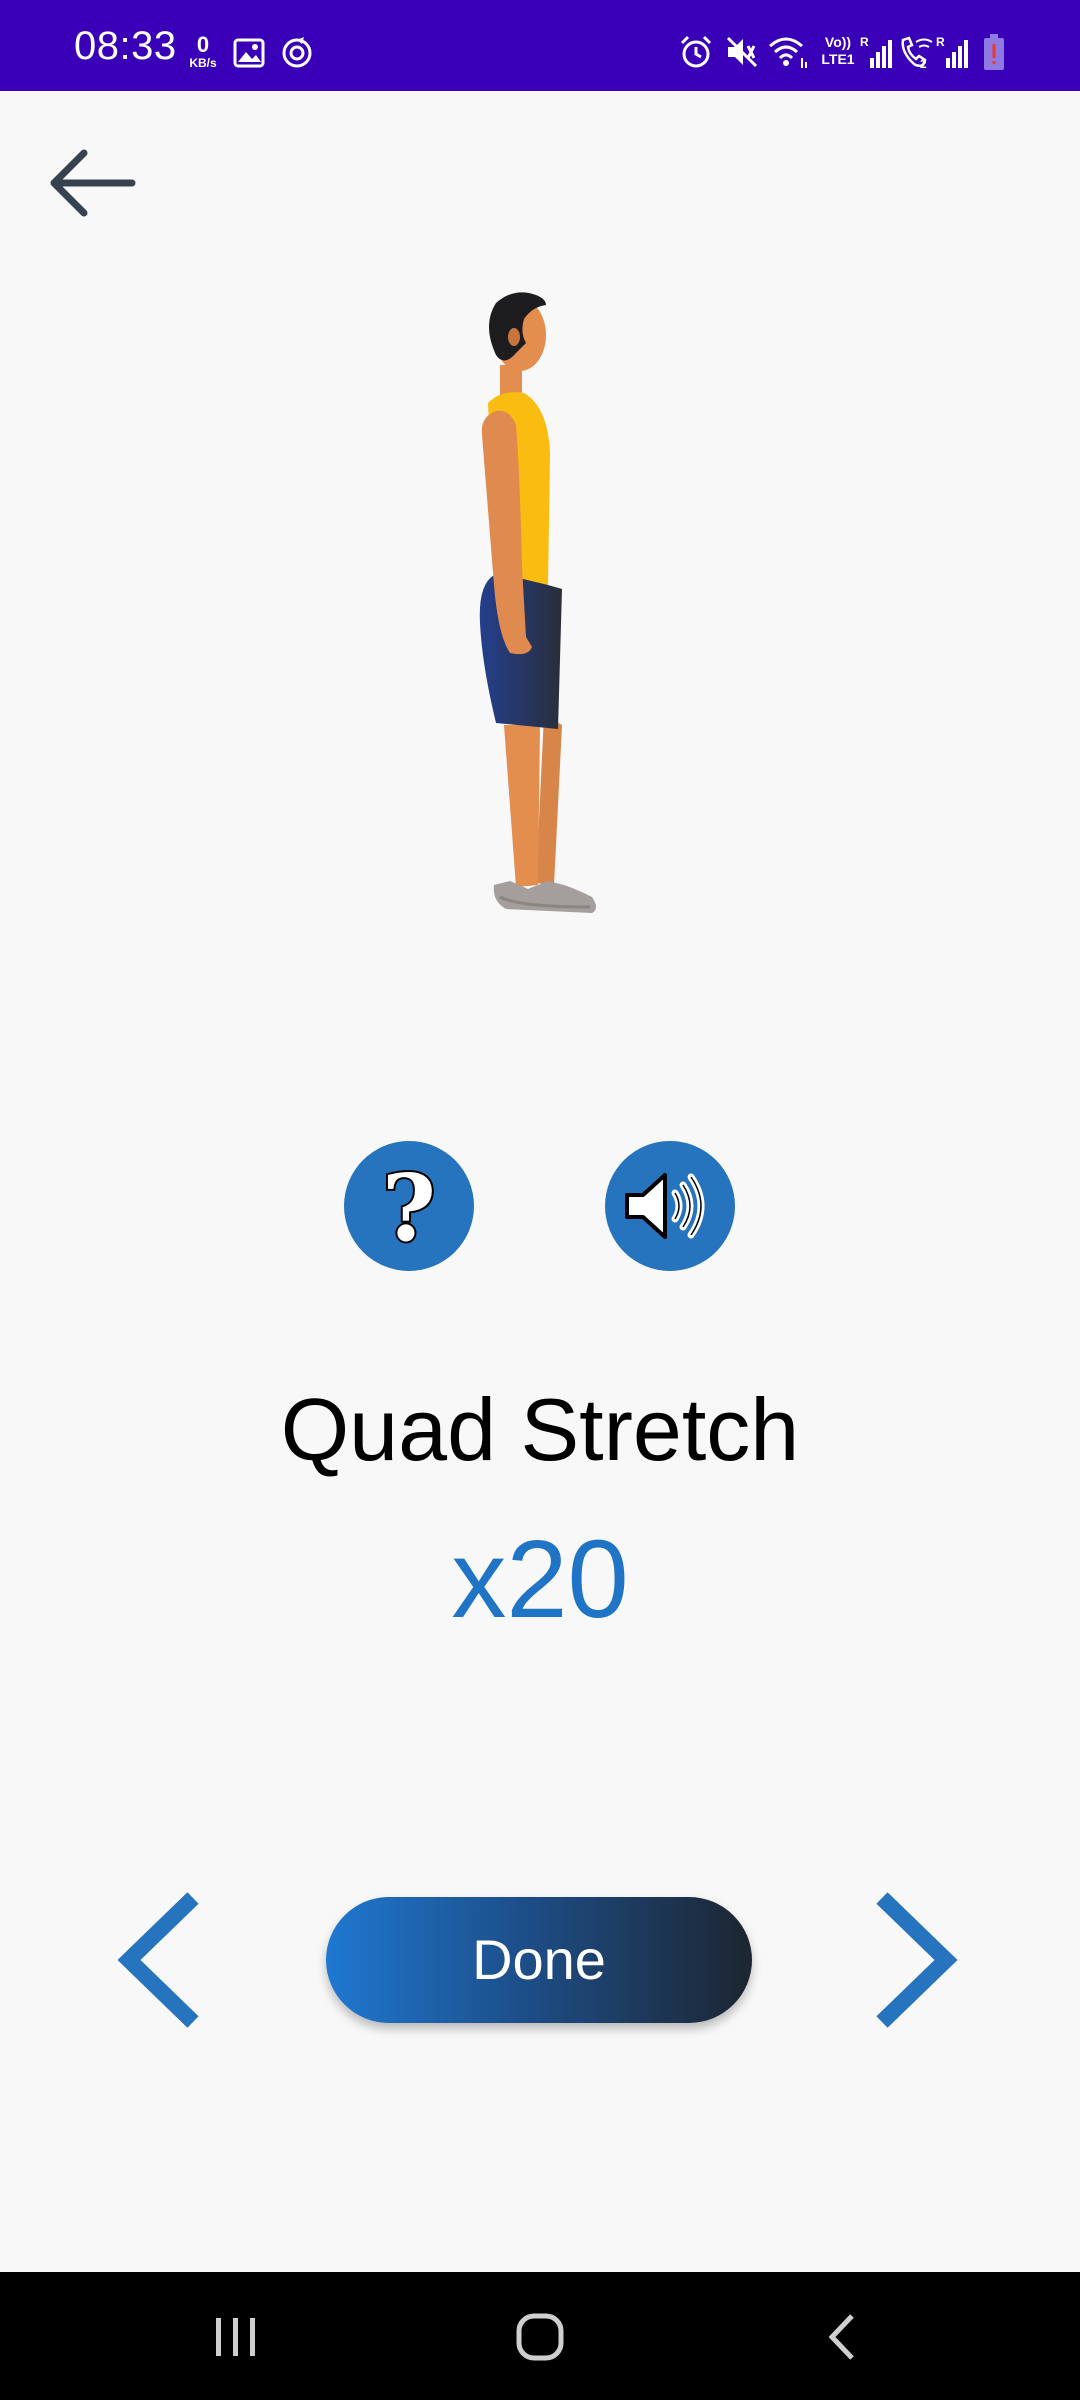  I want to click on speaker-icon, so click(665, 1206).